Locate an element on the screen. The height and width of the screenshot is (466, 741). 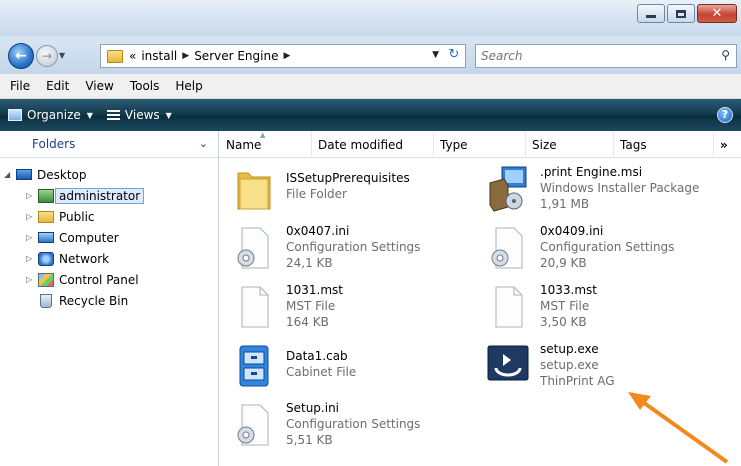
file-type: MST File is located at coordinates (311, 306).